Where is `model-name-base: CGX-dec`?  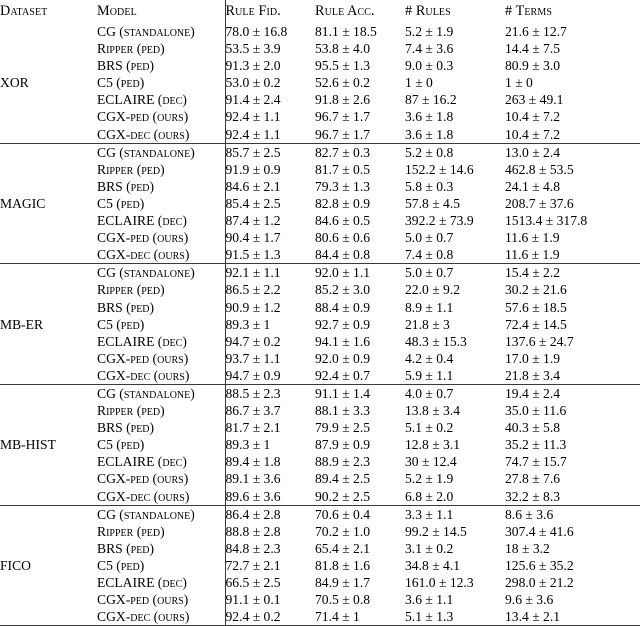
model-name-base: CGX-dec is located at coordinates (123, 134).